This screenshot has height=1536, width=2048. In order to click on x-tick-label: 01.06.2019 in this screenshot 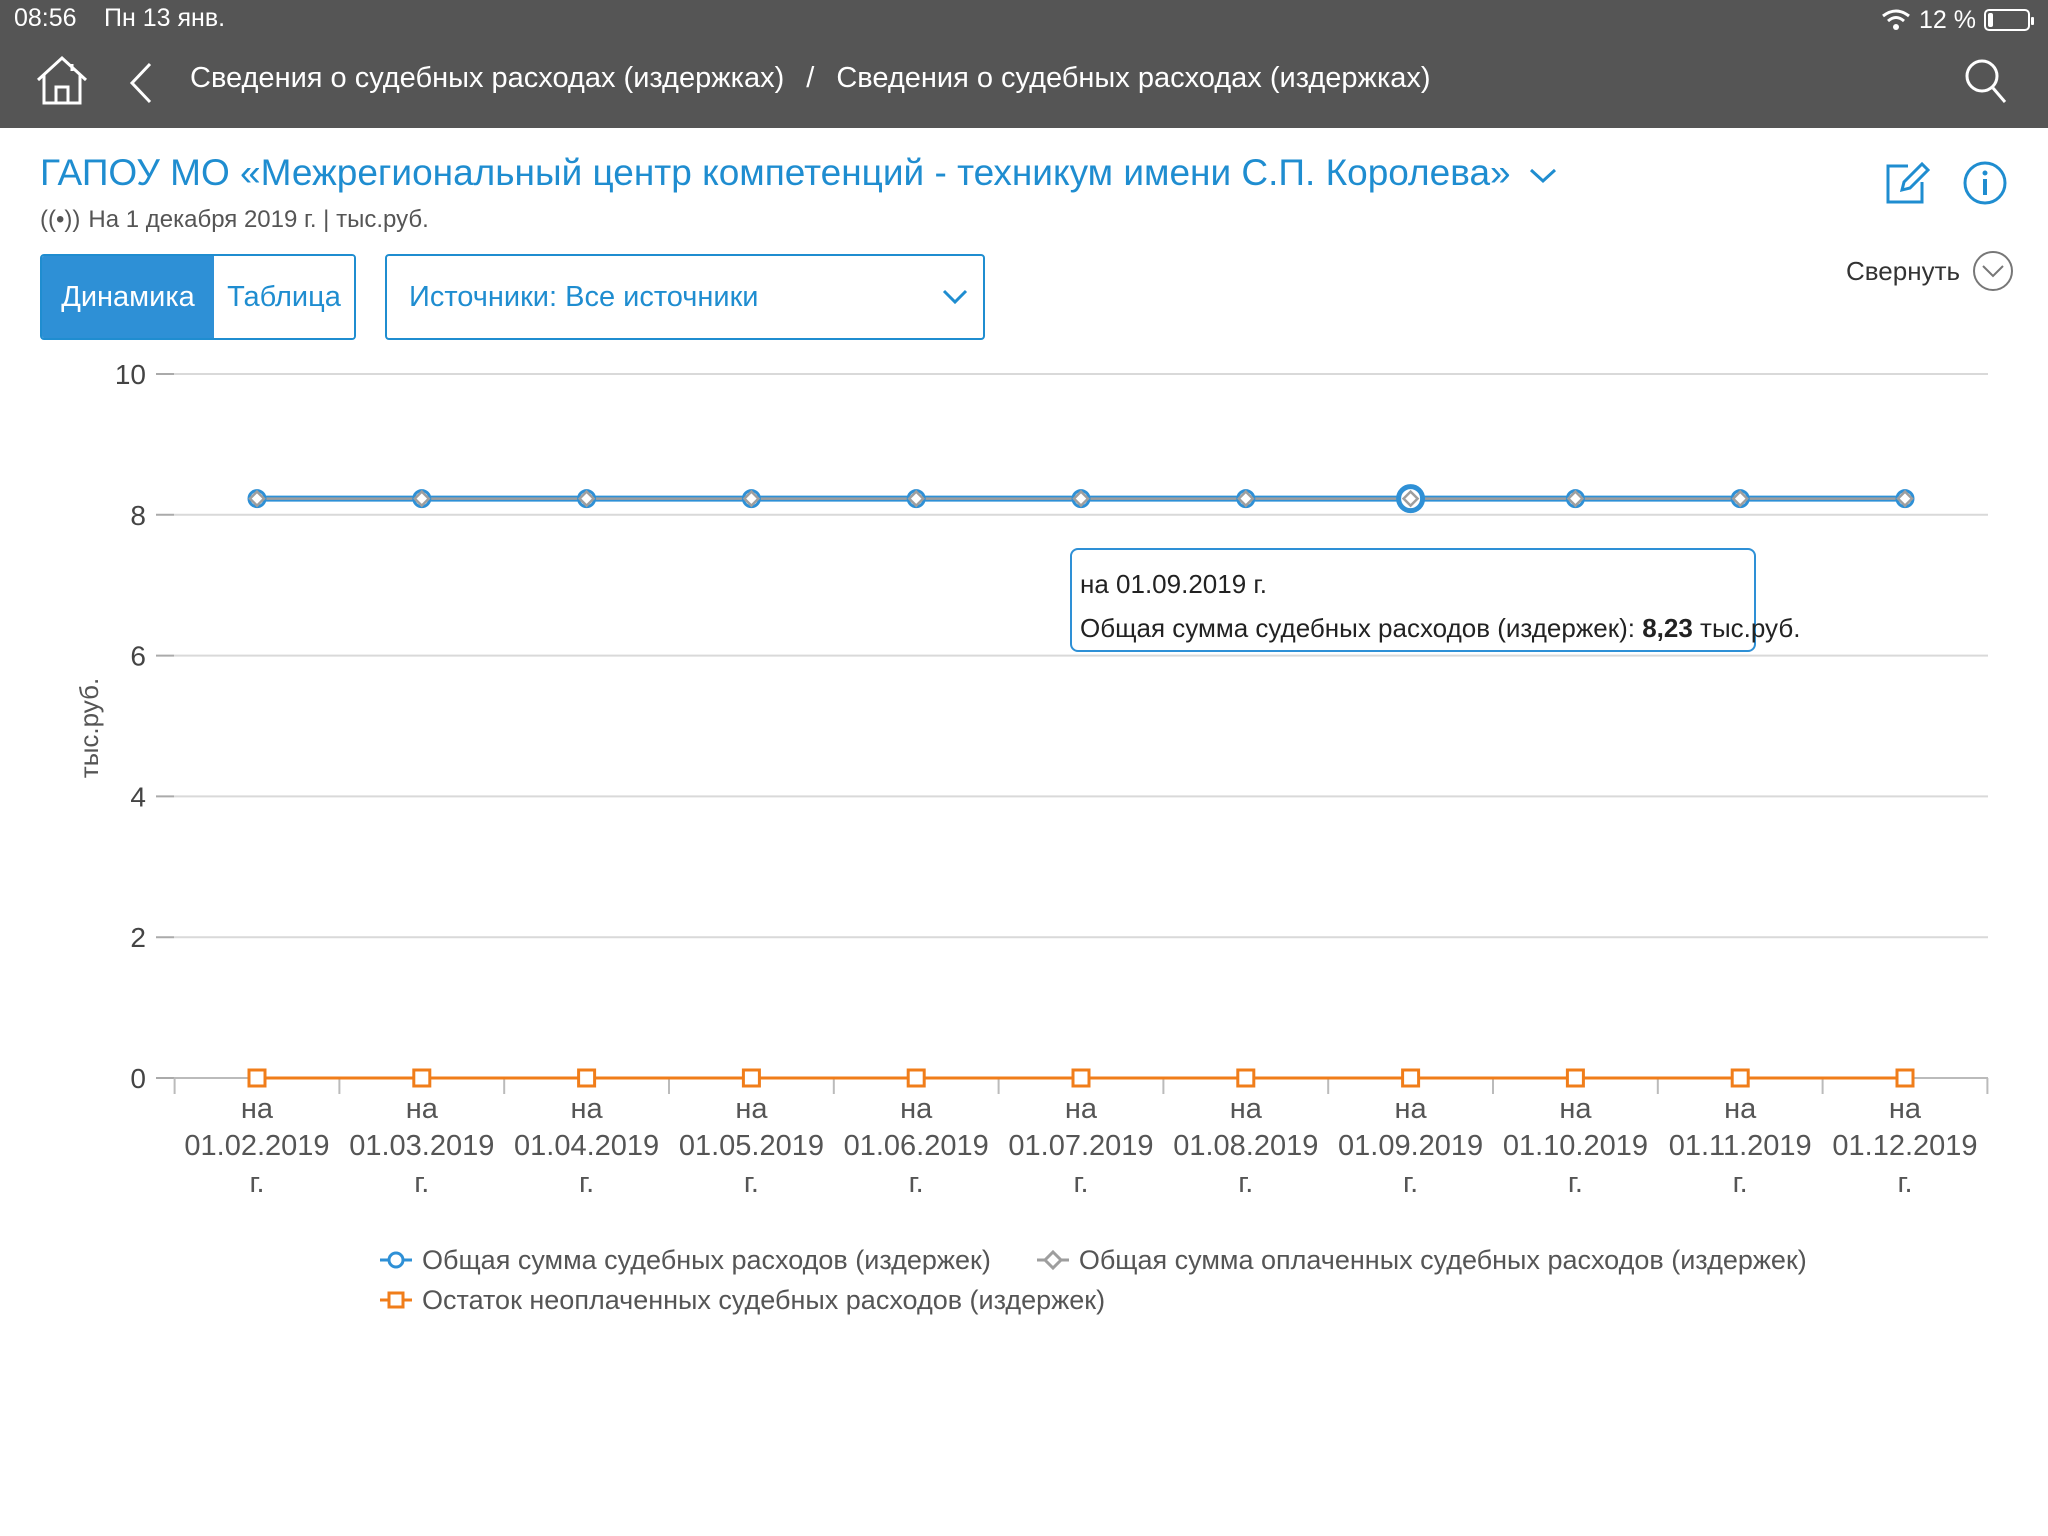, I will do `click(916, 1146)`.